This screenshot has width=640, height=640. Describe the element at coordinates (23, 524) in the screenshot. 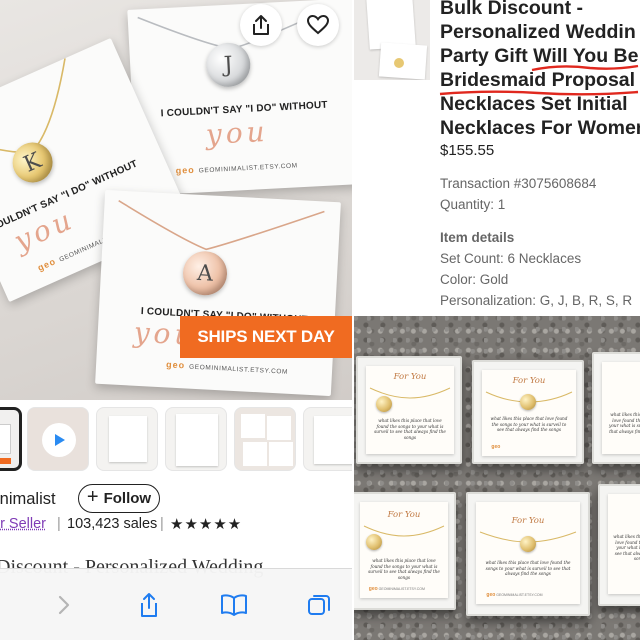

I see `star-seller-label: ar Seller` at that location.